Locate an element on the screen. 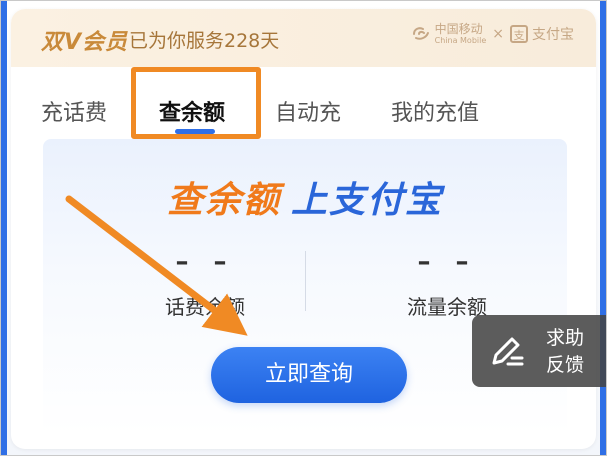  alipay-logo: 支 支付宝 is located at coordinates (542, 34).